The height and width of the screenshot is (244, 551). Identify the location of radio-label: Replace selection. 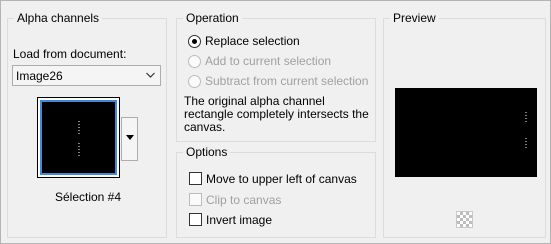
(252, 41).